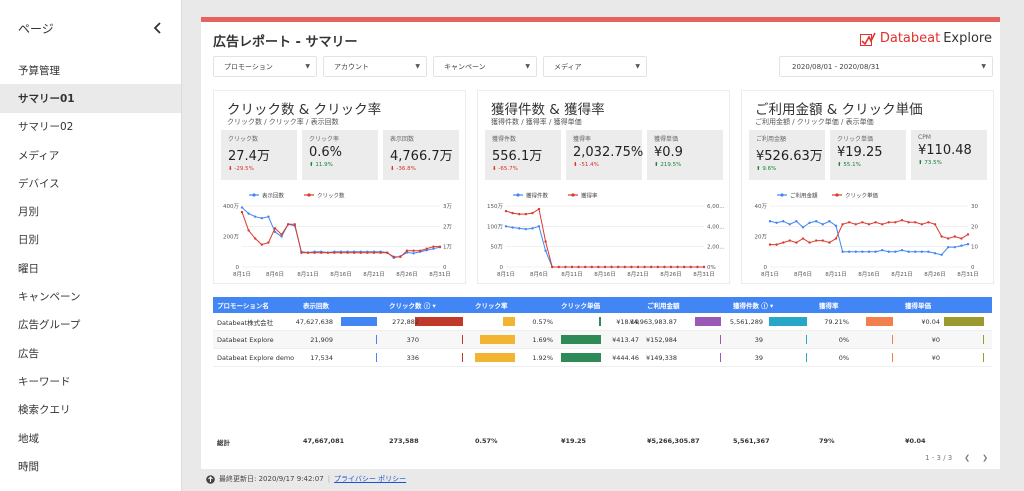  Describe the element at coordinates (256, 305) in the screenshot. I see `column-header: プロモーション名` at that location.